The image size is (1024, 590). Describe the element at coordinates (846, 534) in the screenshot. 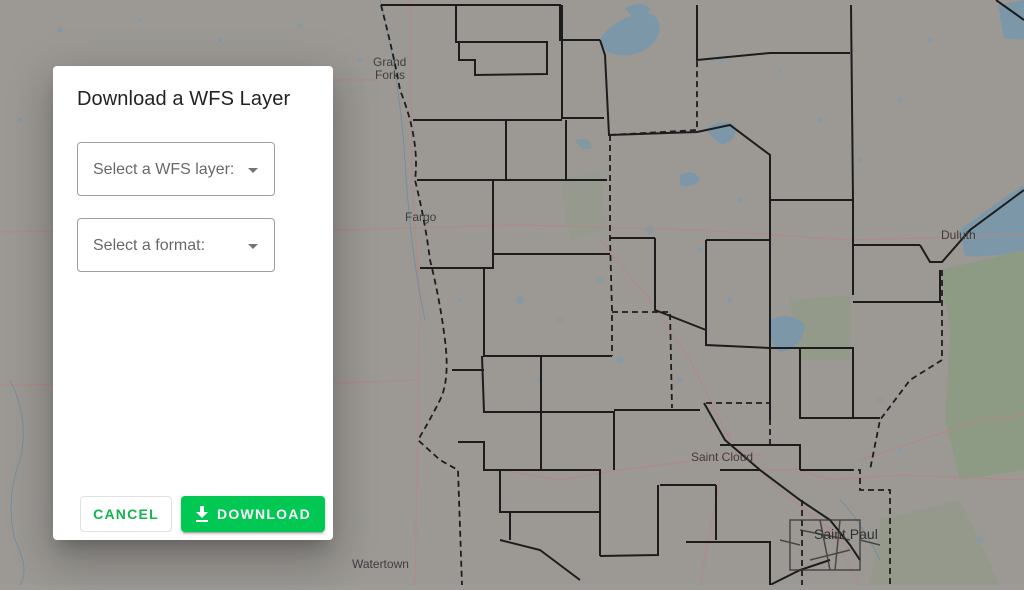

I see `map-label-saint-paul: Saint Paul` at that location.